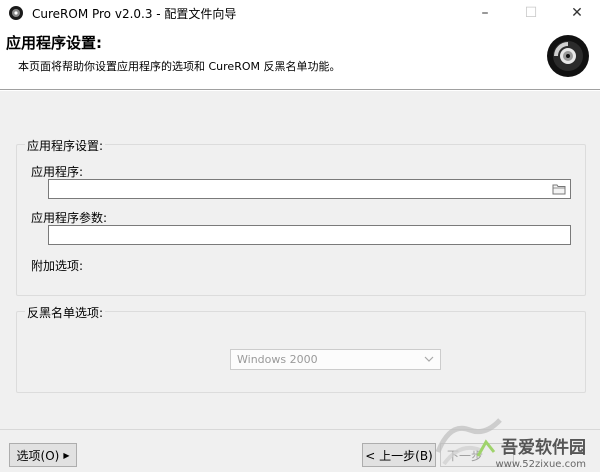 This screenshot has width=600, height=472. I want to click on watermark-url: www.52zixue.com, so click(541, 464).